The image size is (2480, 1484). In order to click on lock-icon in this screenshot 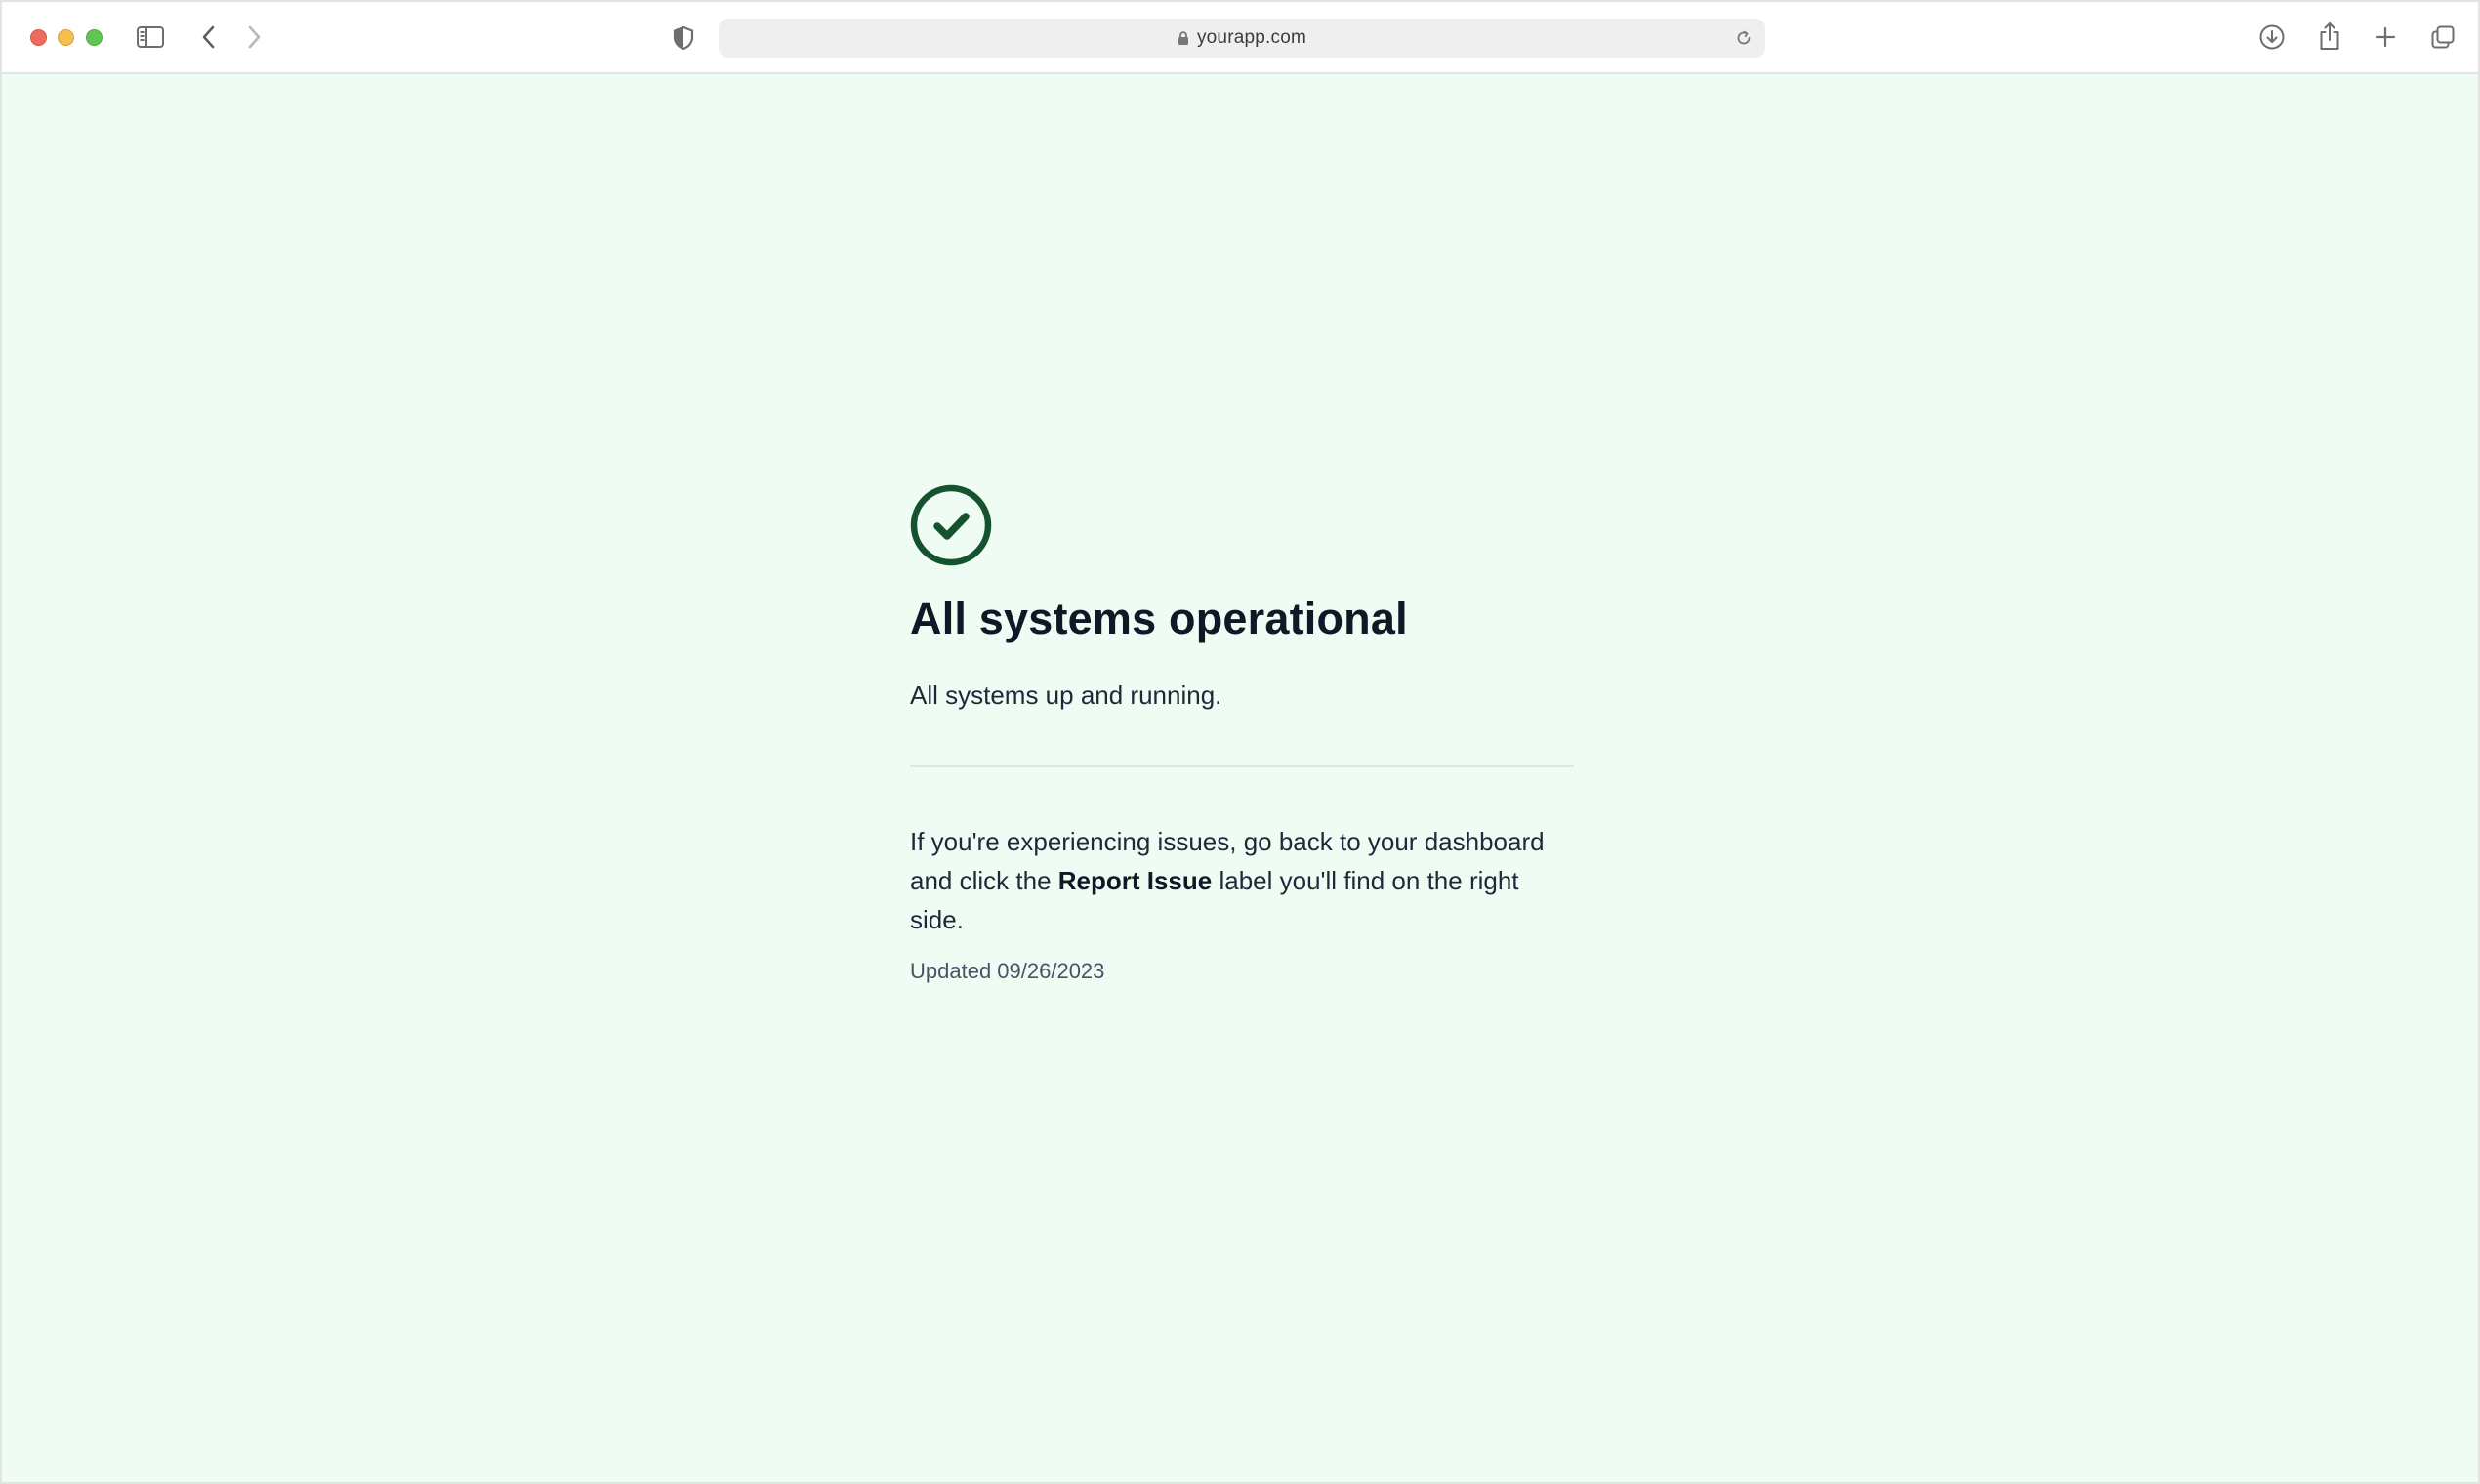, I will do `click(1183, 38)`.